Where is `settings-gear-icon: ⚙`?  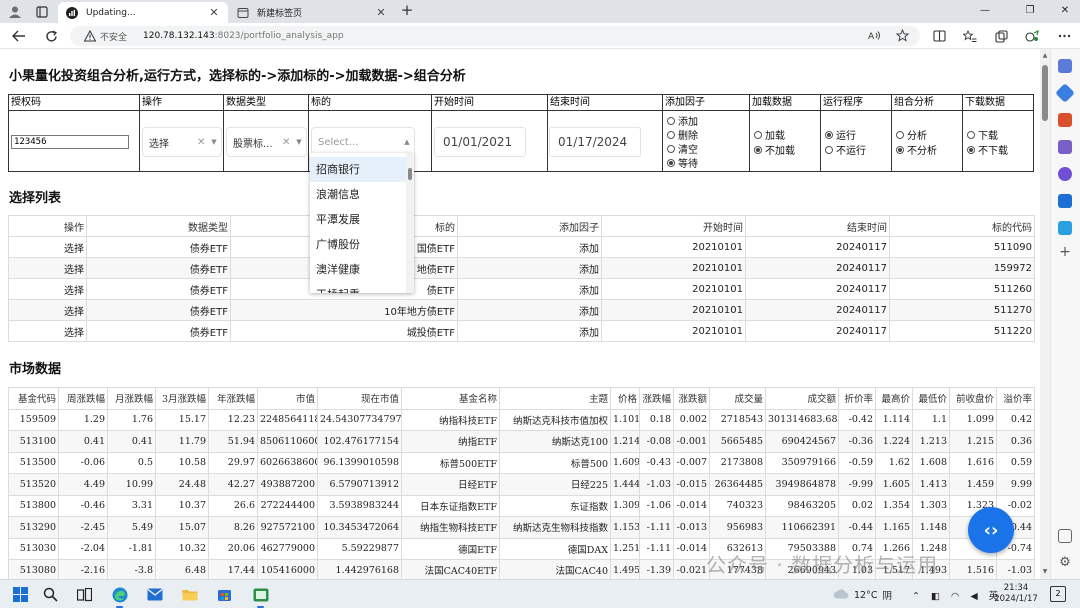
settings-gear-icon: ⚙ is located at coordinates (1065, 563).